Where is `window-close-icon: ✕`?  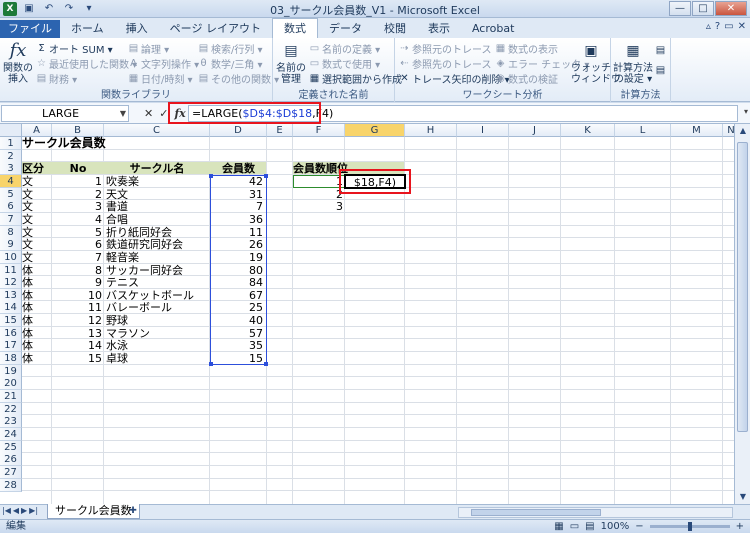 window-close-icon: ✕ is located at coordinates (742, 26).